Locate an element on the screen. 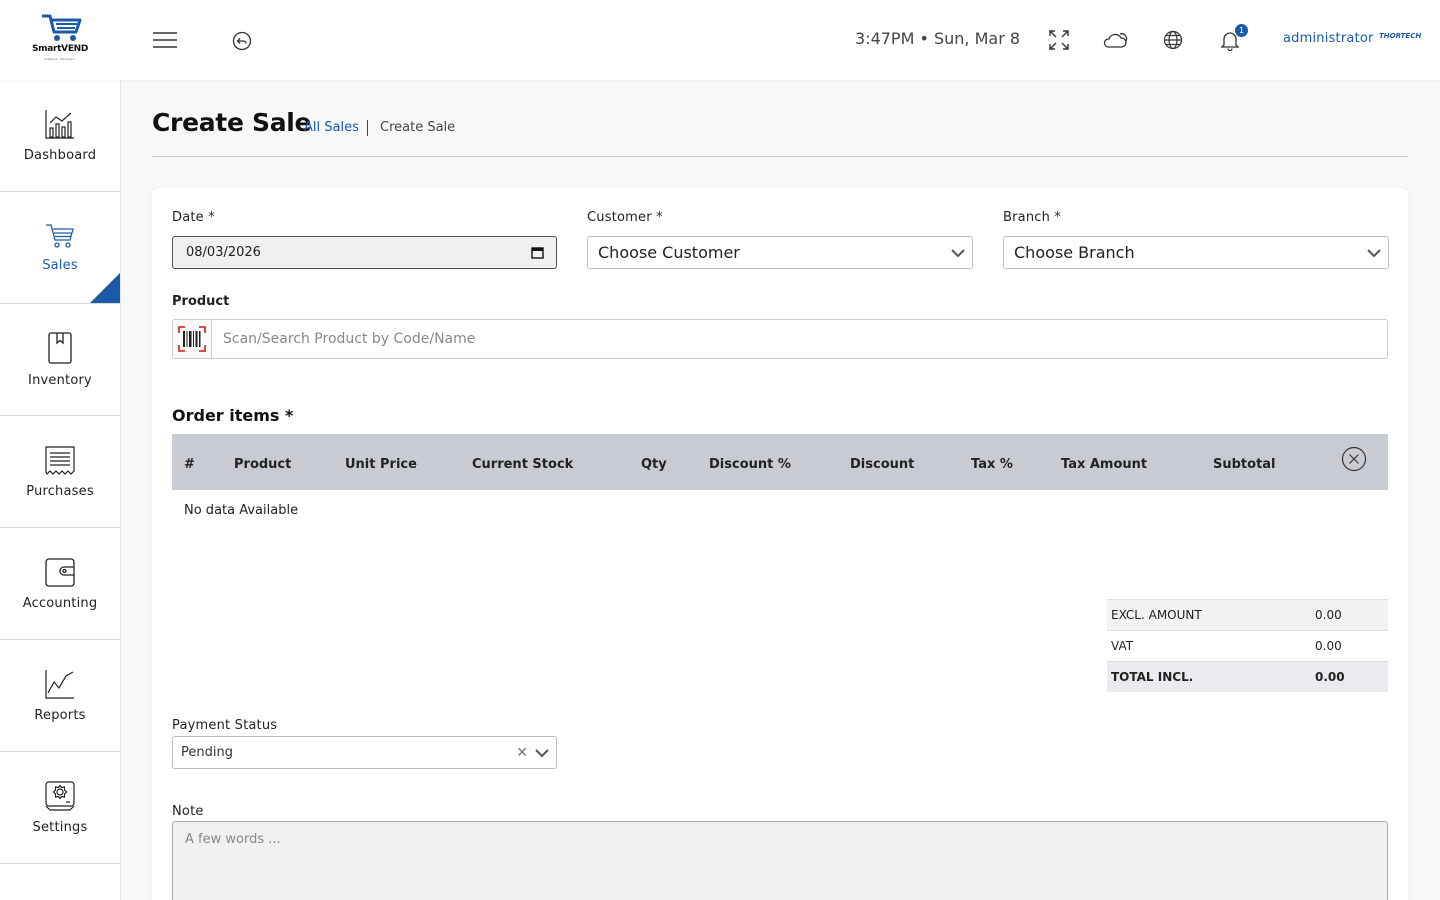  title-divider is located at coordinates (780, 156).